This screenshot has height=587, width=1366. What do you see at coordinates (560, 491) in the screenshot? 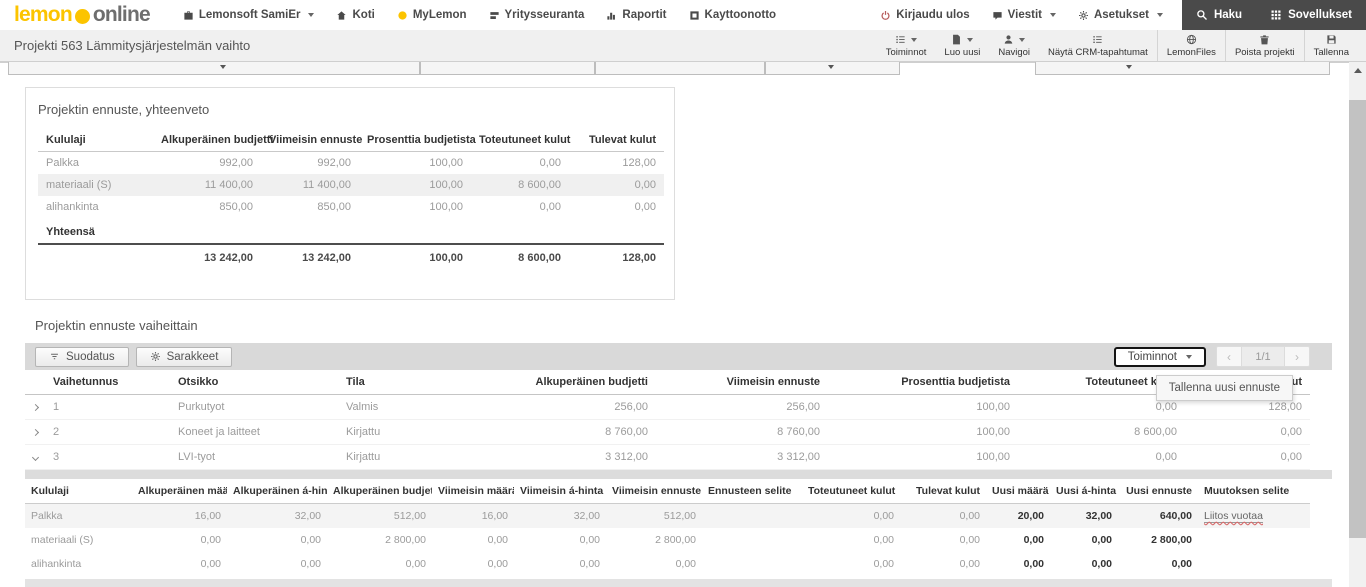
I see `detail-column-header: Viimeisin á-hinta` at bounding box center [560, 491].